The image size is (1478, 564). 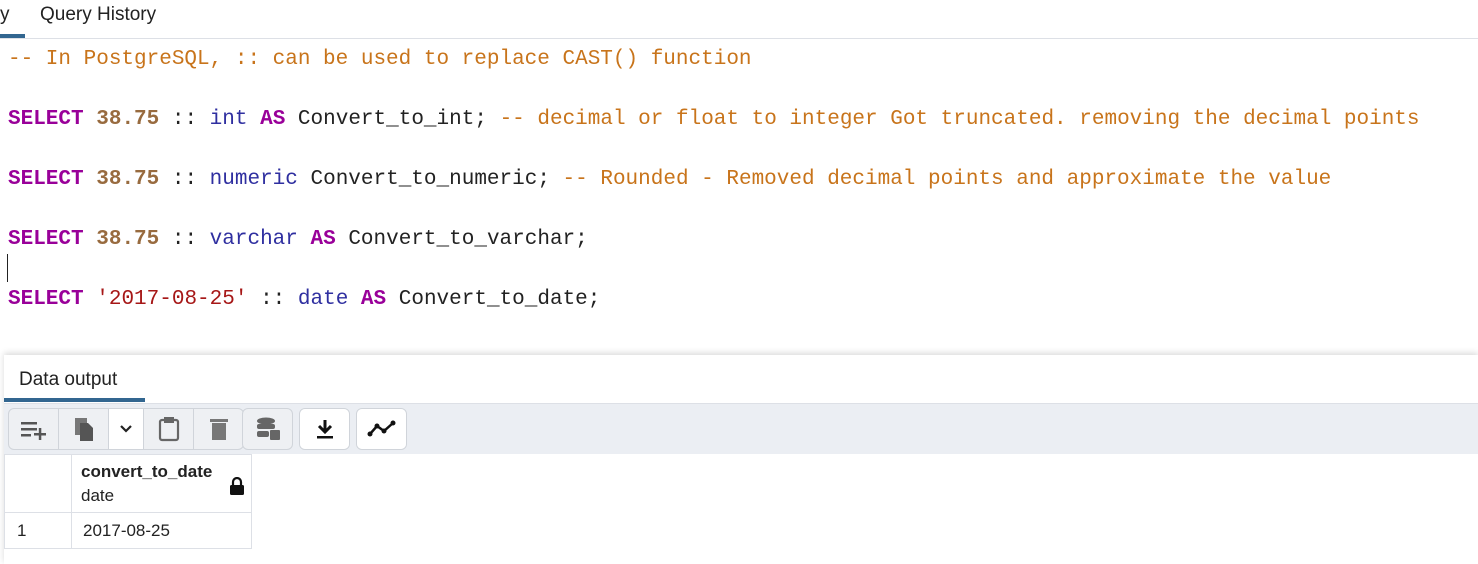 I want to click on chevron-down-icon, so click(x=126, y=429).